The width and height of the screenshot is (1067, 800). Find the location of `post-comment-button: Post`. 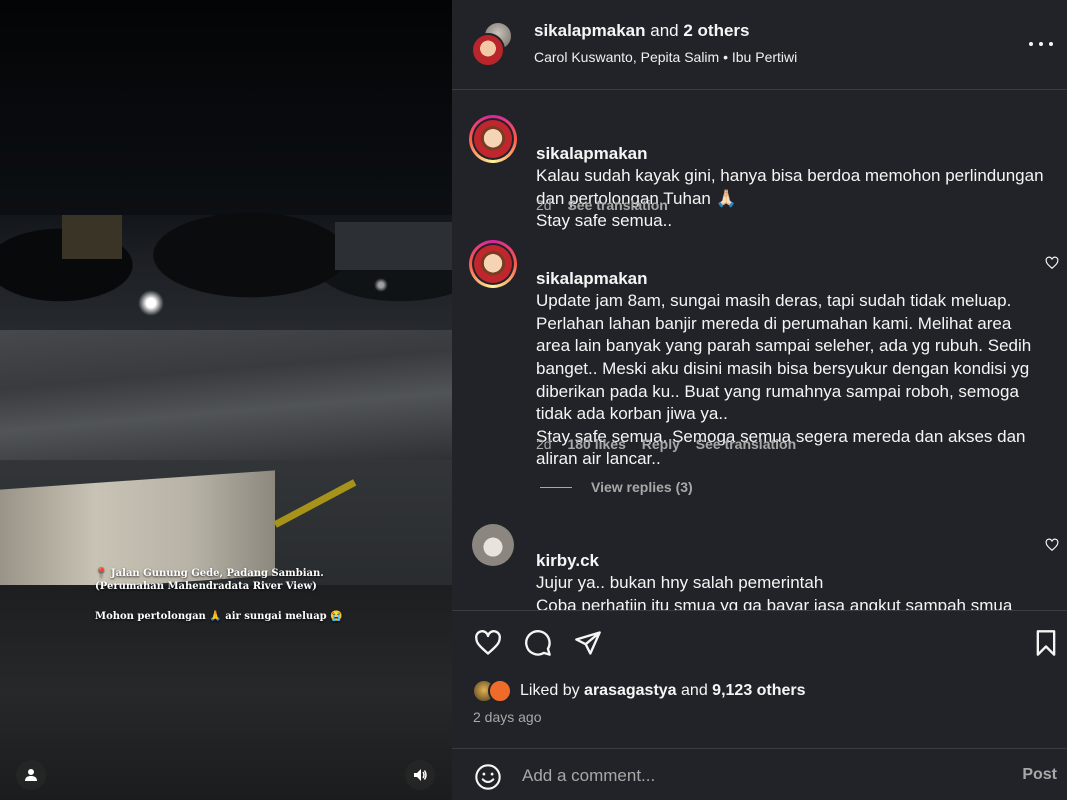

post-comment-button: Post is located at coordinates (1039, 775).